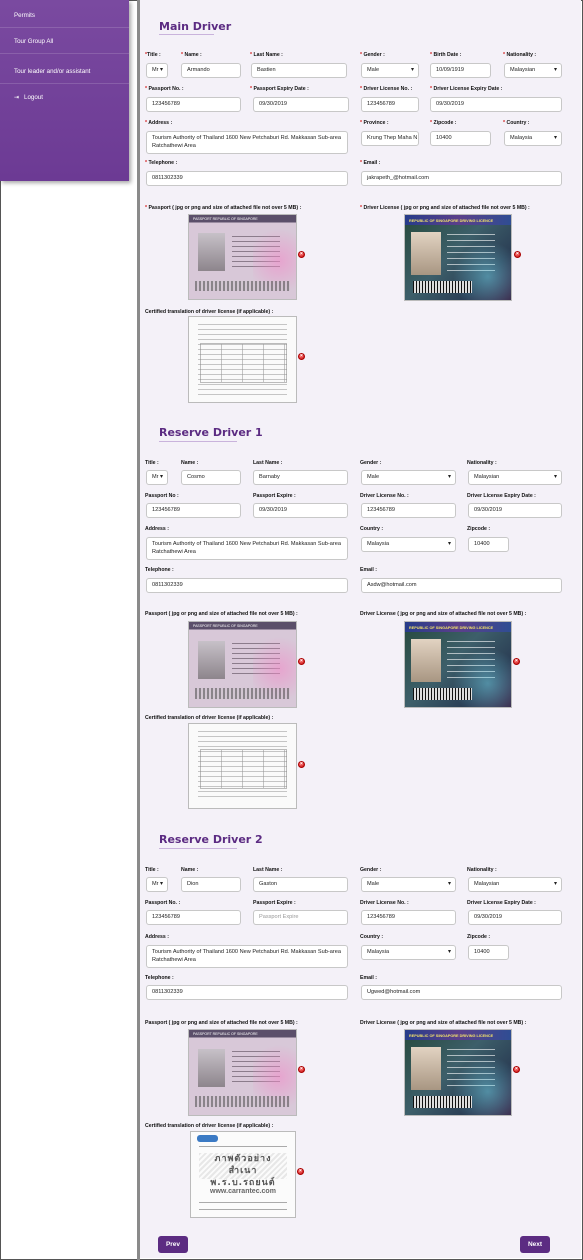  I want to click on name-input: Cosmo, so click(211, 477).